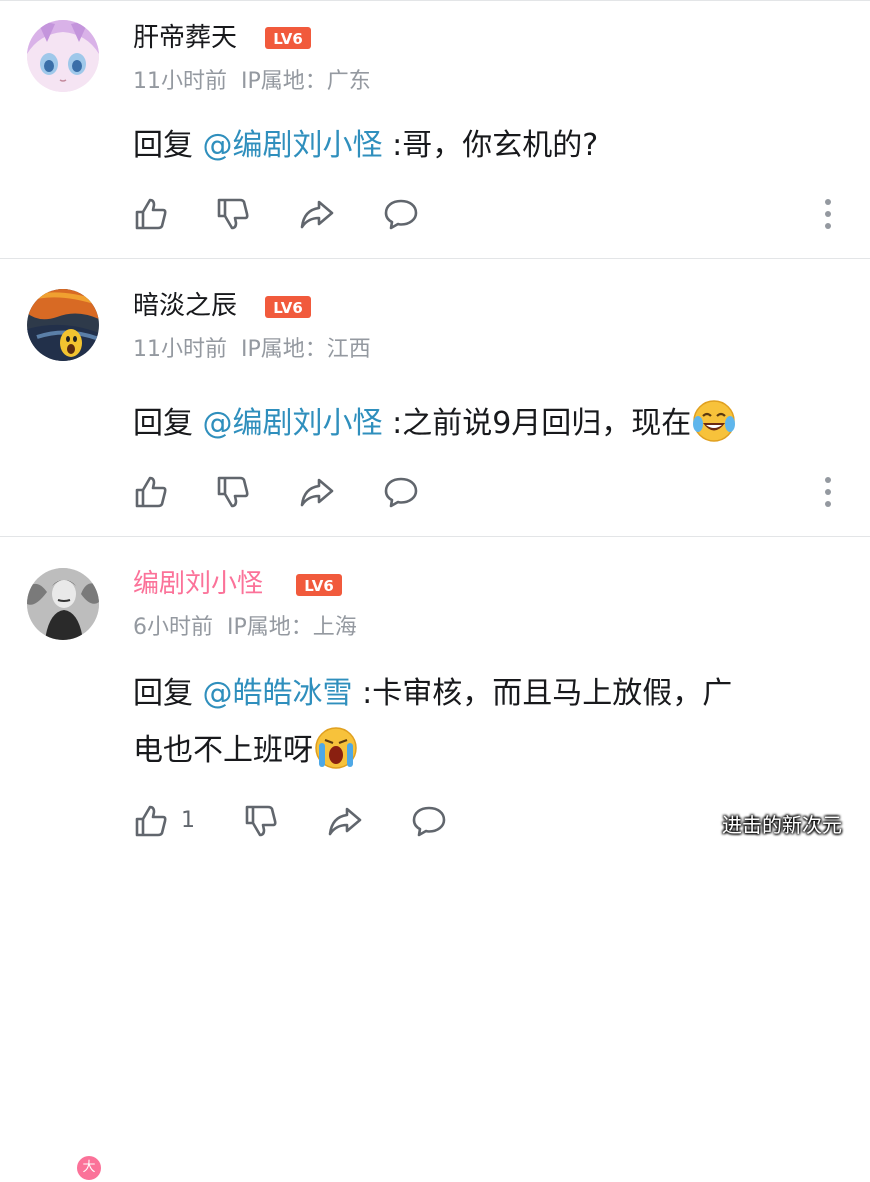 This screenshot has width=870, height=1182. I want to click on comment-body: :卡审核，而且马上放假，广, so click(542, 693).